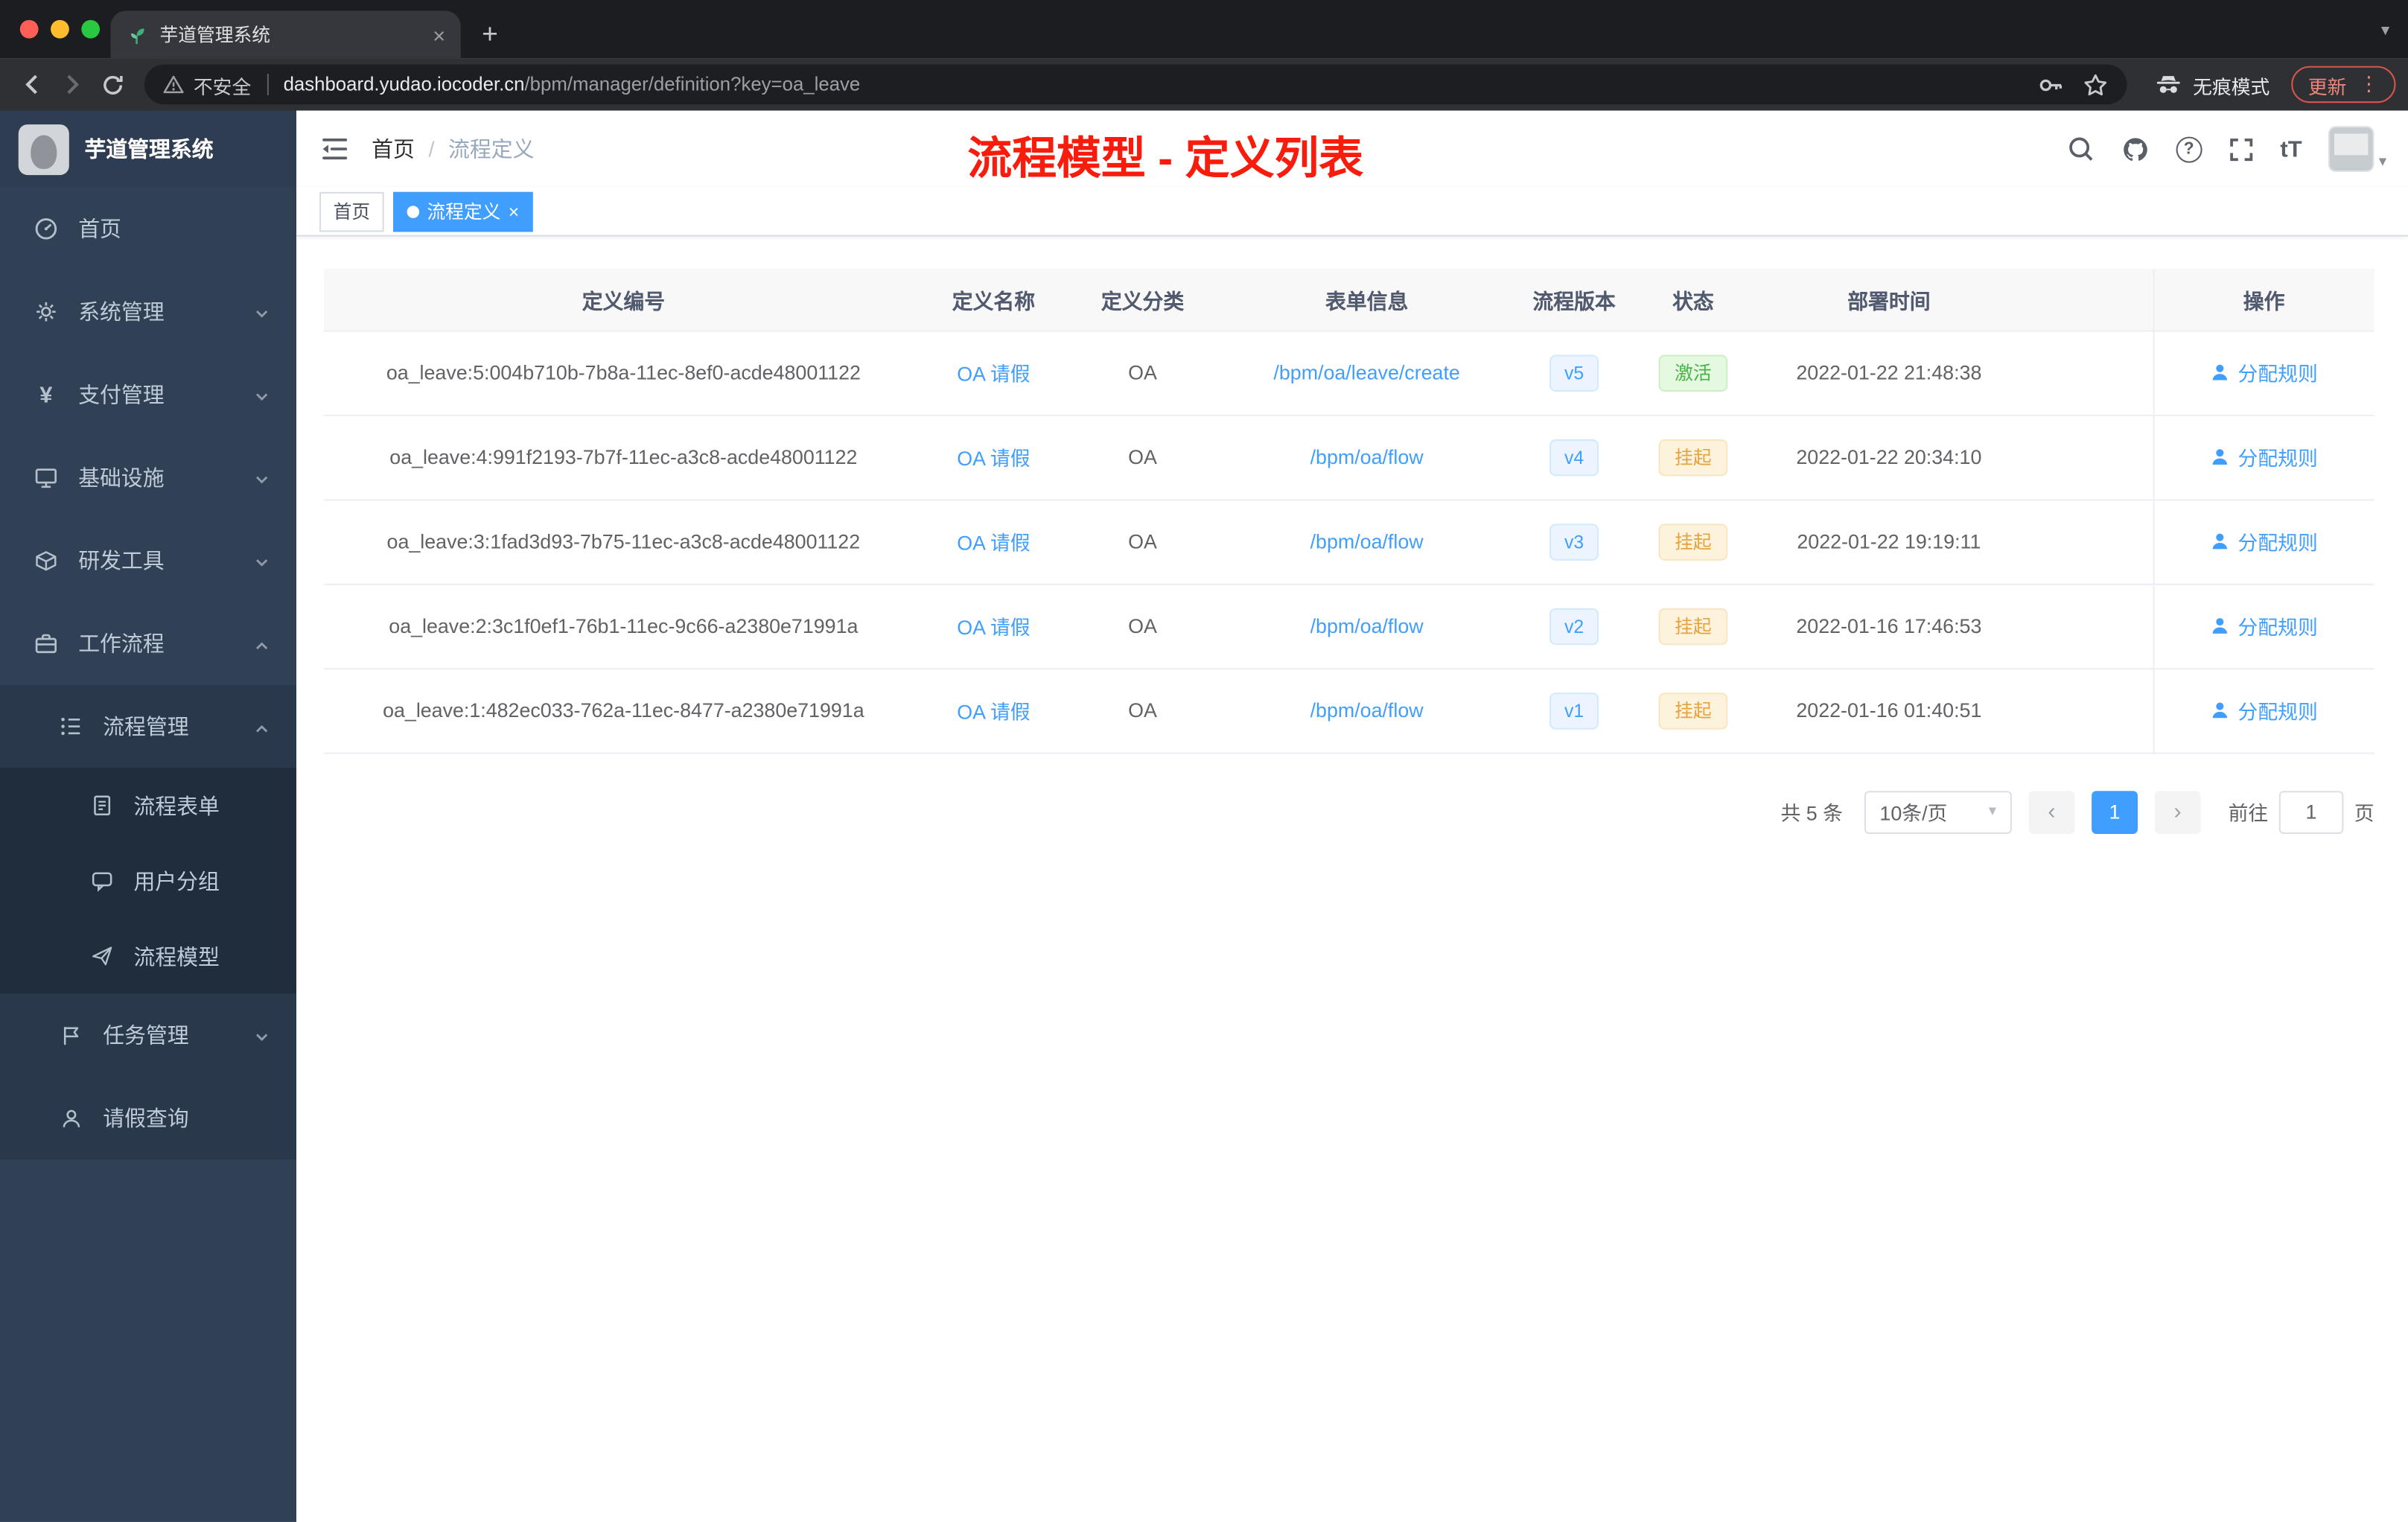 This screenshot has height=1522, width=2408. Describe the element at coordinates (148, 643) in the screenshot. I see `sidebar-item-workflow: 工作流程` at that location.